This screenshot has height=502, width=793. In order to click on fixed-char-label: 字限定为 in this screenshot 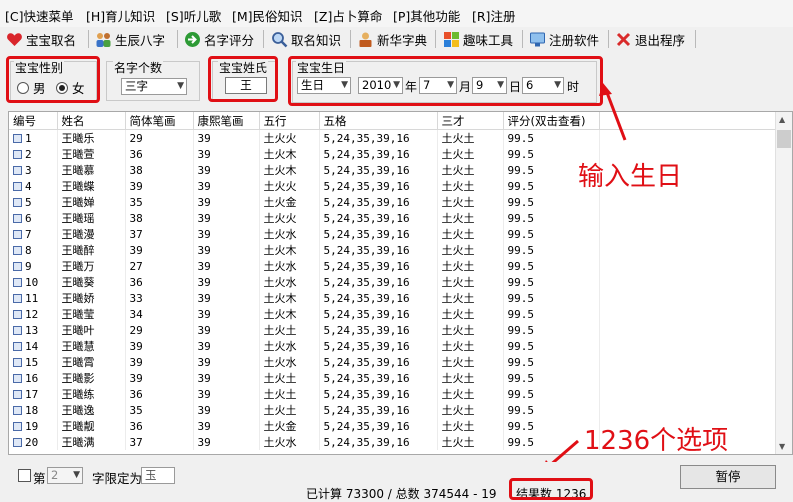, I will do `click(117, 478)`.